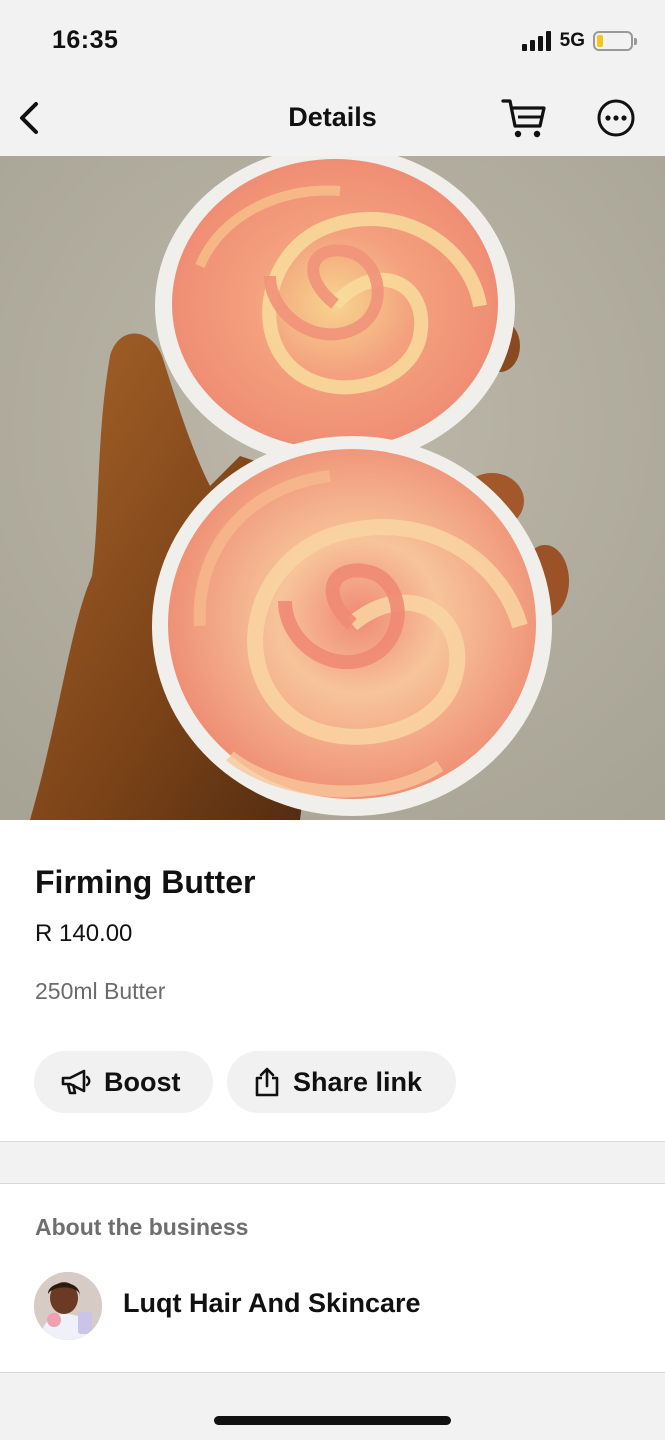 The width and height of the screenshot is (665, 1440). Describe the element at coordinates (332, 42) in the screenshot. I see `status-bar: 16:35 5G` at that location.